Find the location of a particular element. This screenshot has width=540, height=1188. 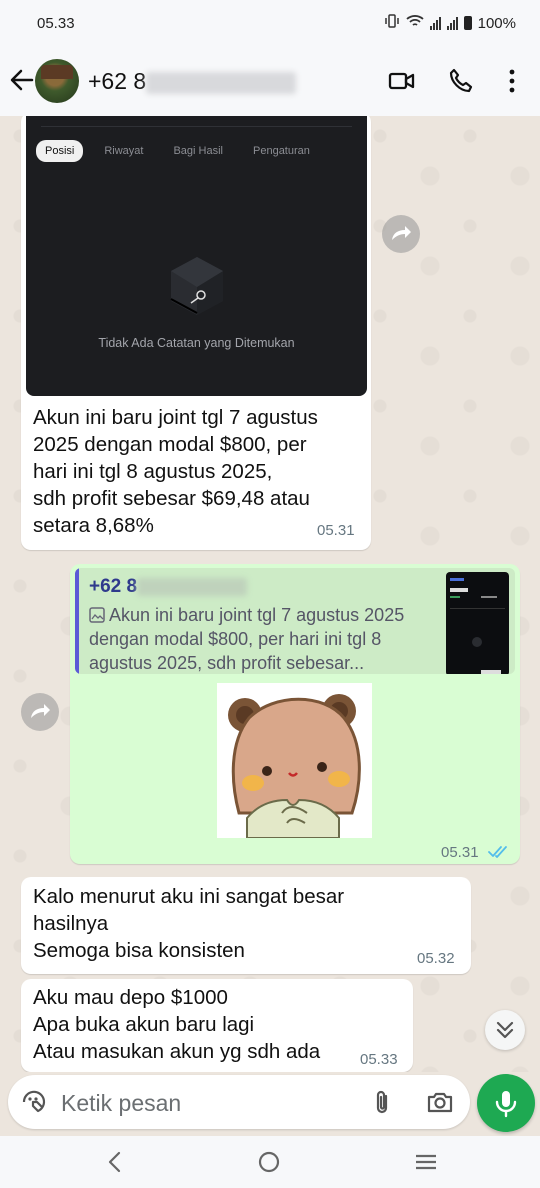

nav-home-icon is located at coordinates (269, 1164).